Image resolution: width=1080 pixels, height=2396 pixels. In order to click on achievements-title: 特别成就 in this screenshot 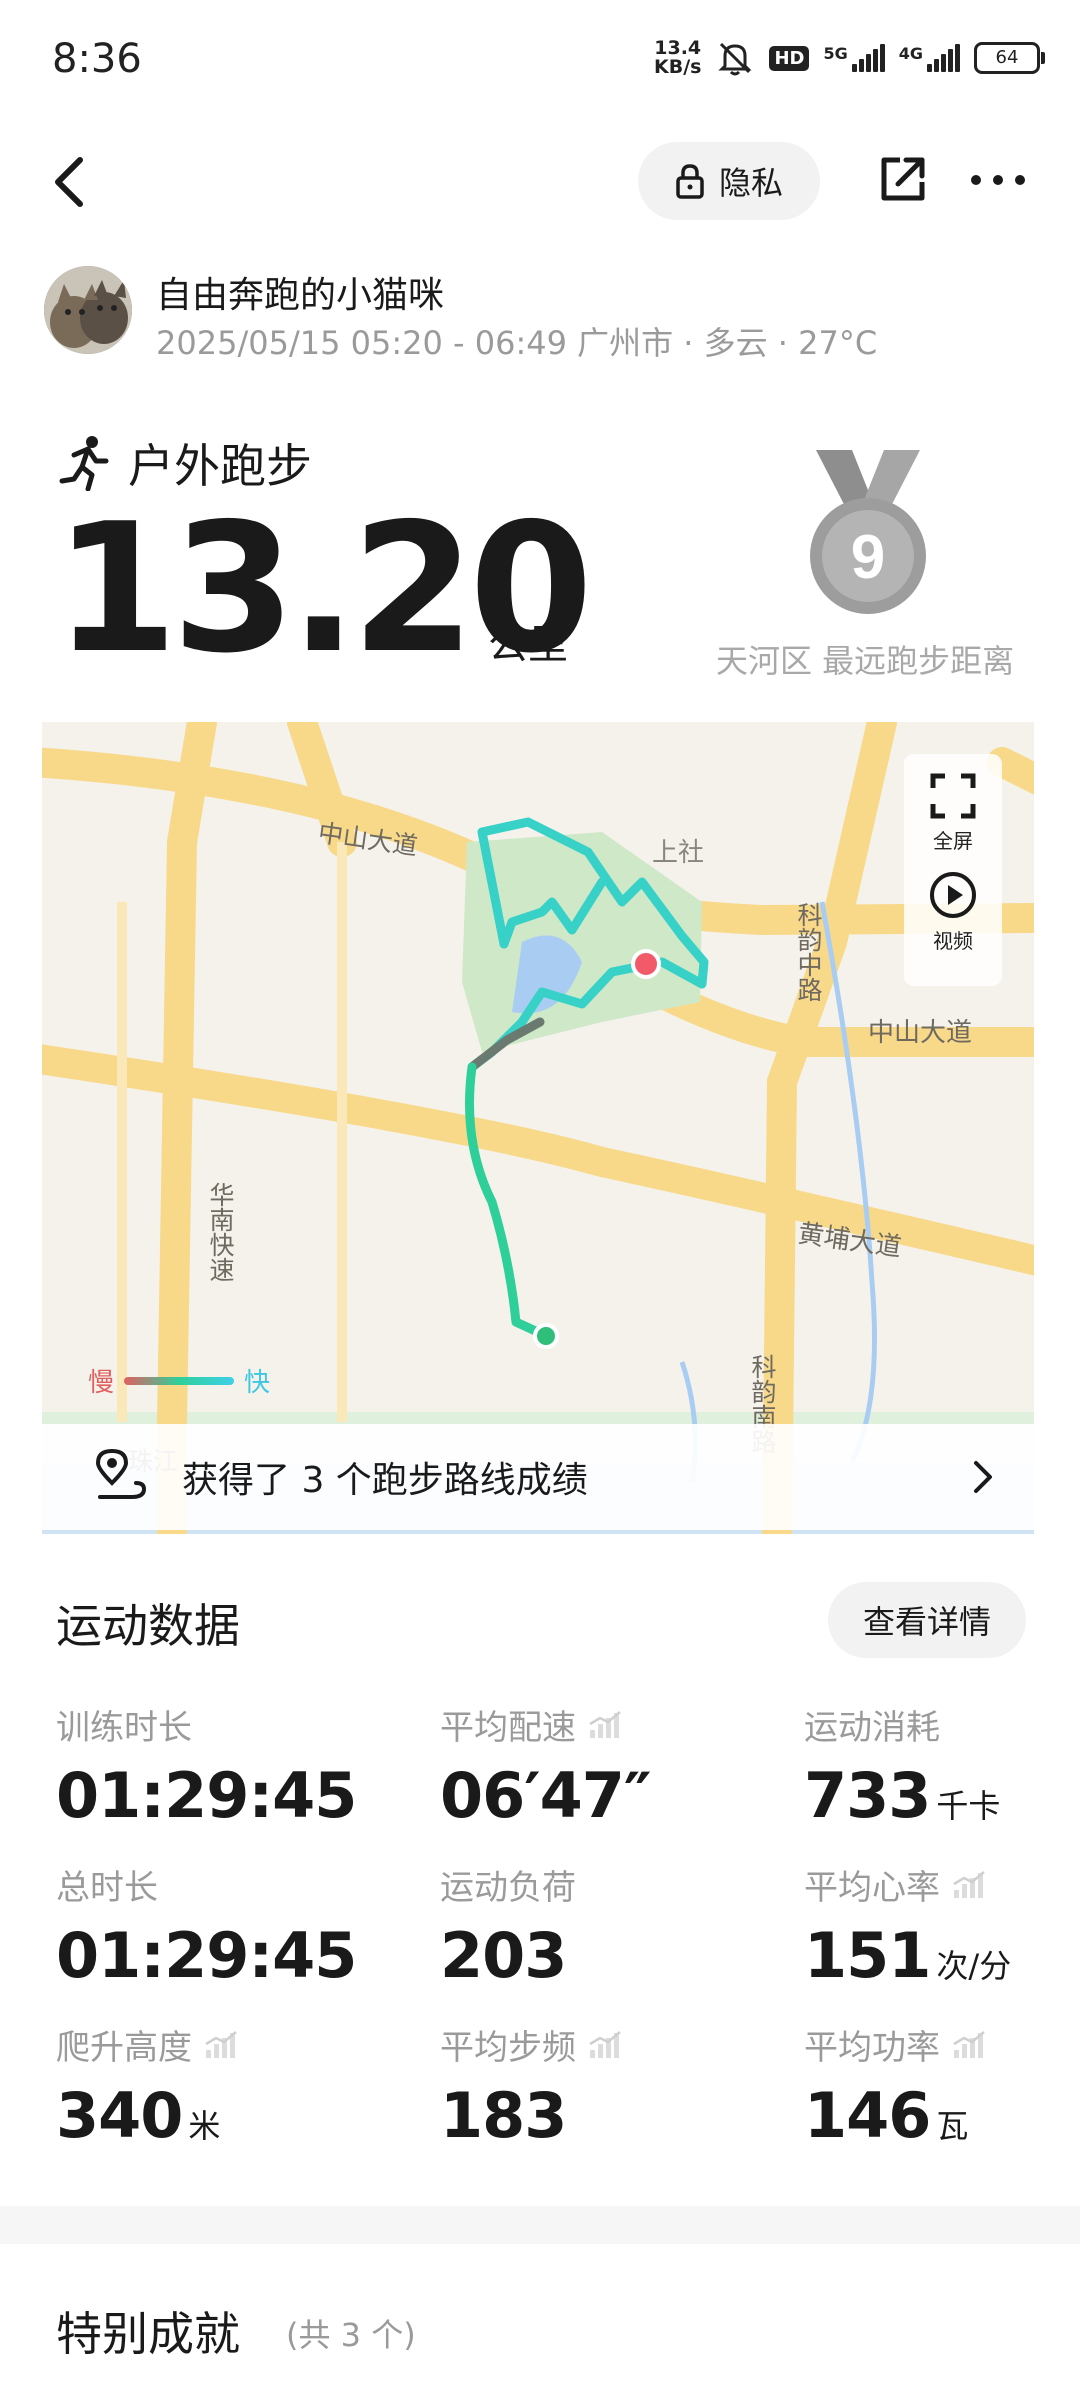, I will do `click(148, 2334)`.